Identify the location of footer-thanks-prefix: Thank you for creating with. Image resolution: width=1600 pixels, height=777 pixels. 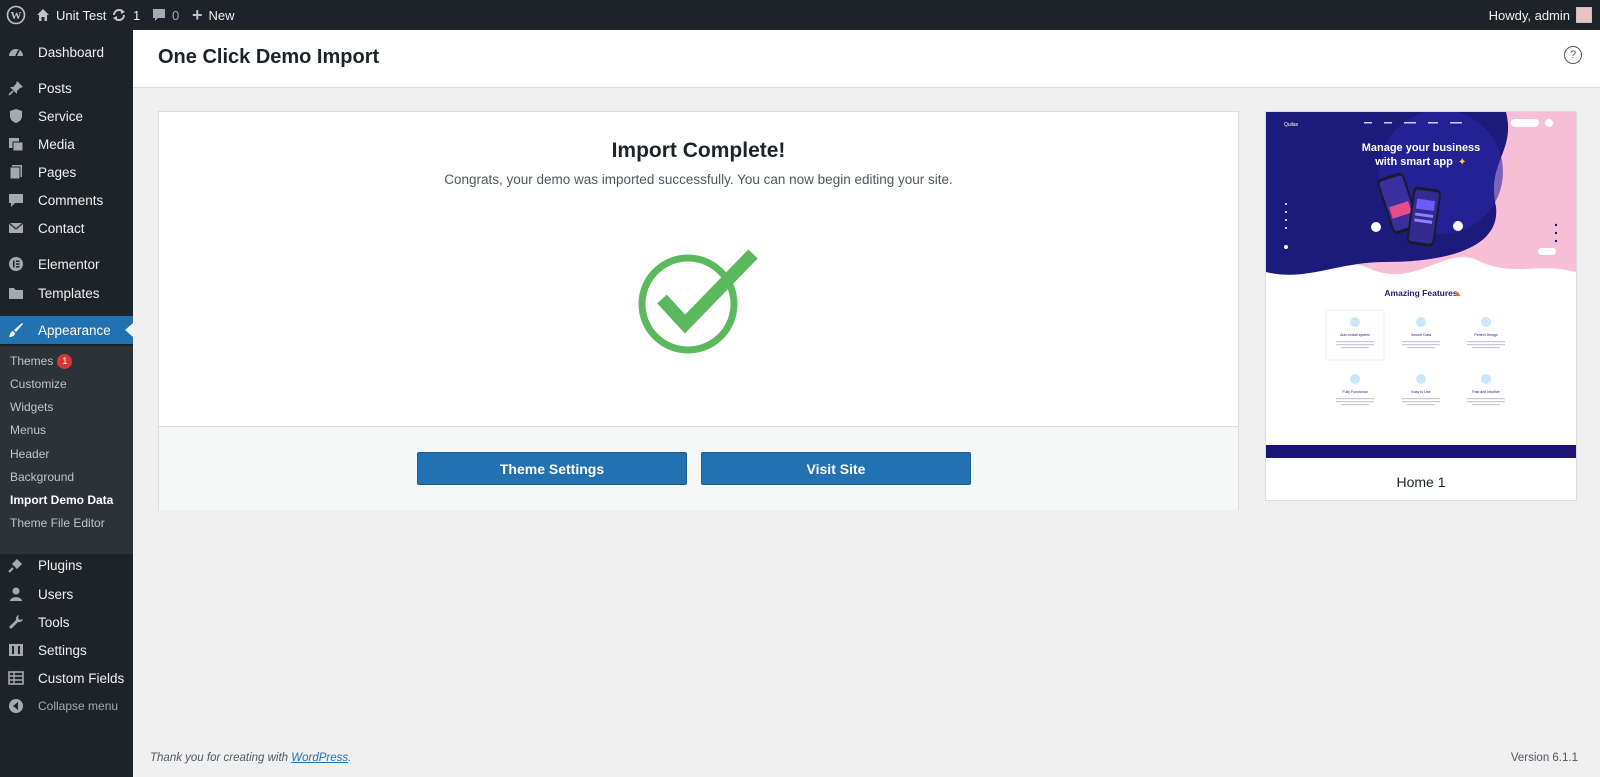
(221, 758).